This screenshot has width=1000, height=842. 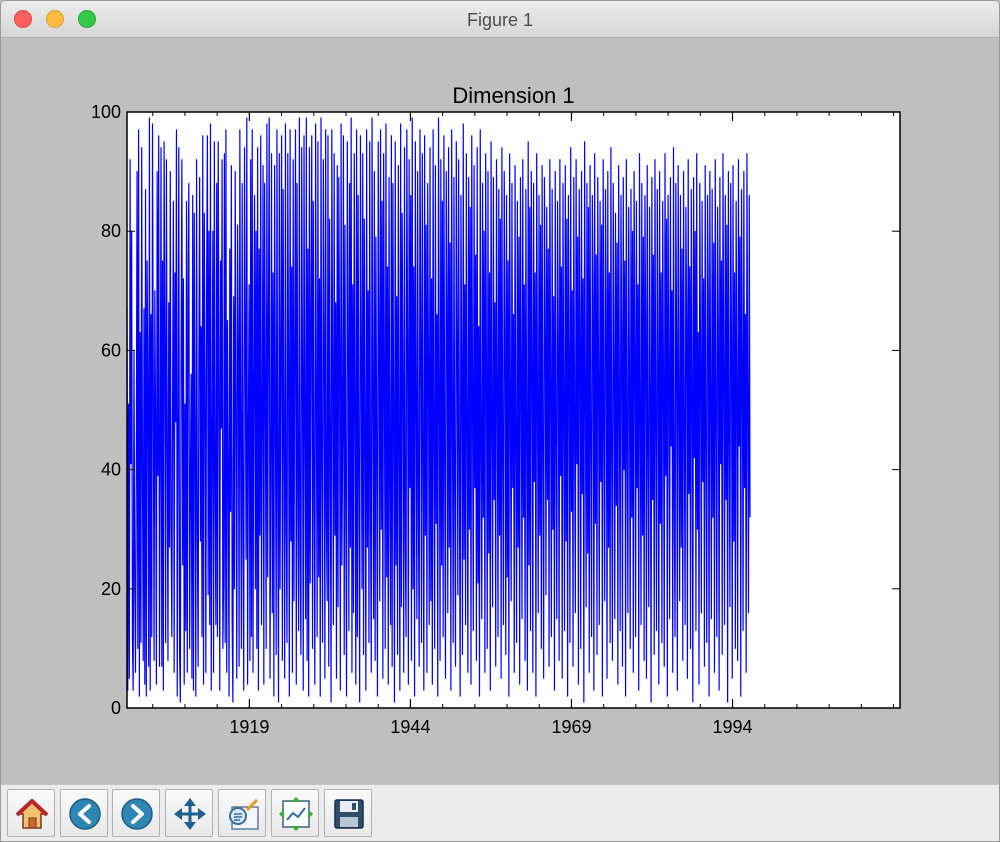 What do you see at coordinates (111, 589) in the screenshot?
I see `y-tick-label: 20` at bounding box center [111, 589].